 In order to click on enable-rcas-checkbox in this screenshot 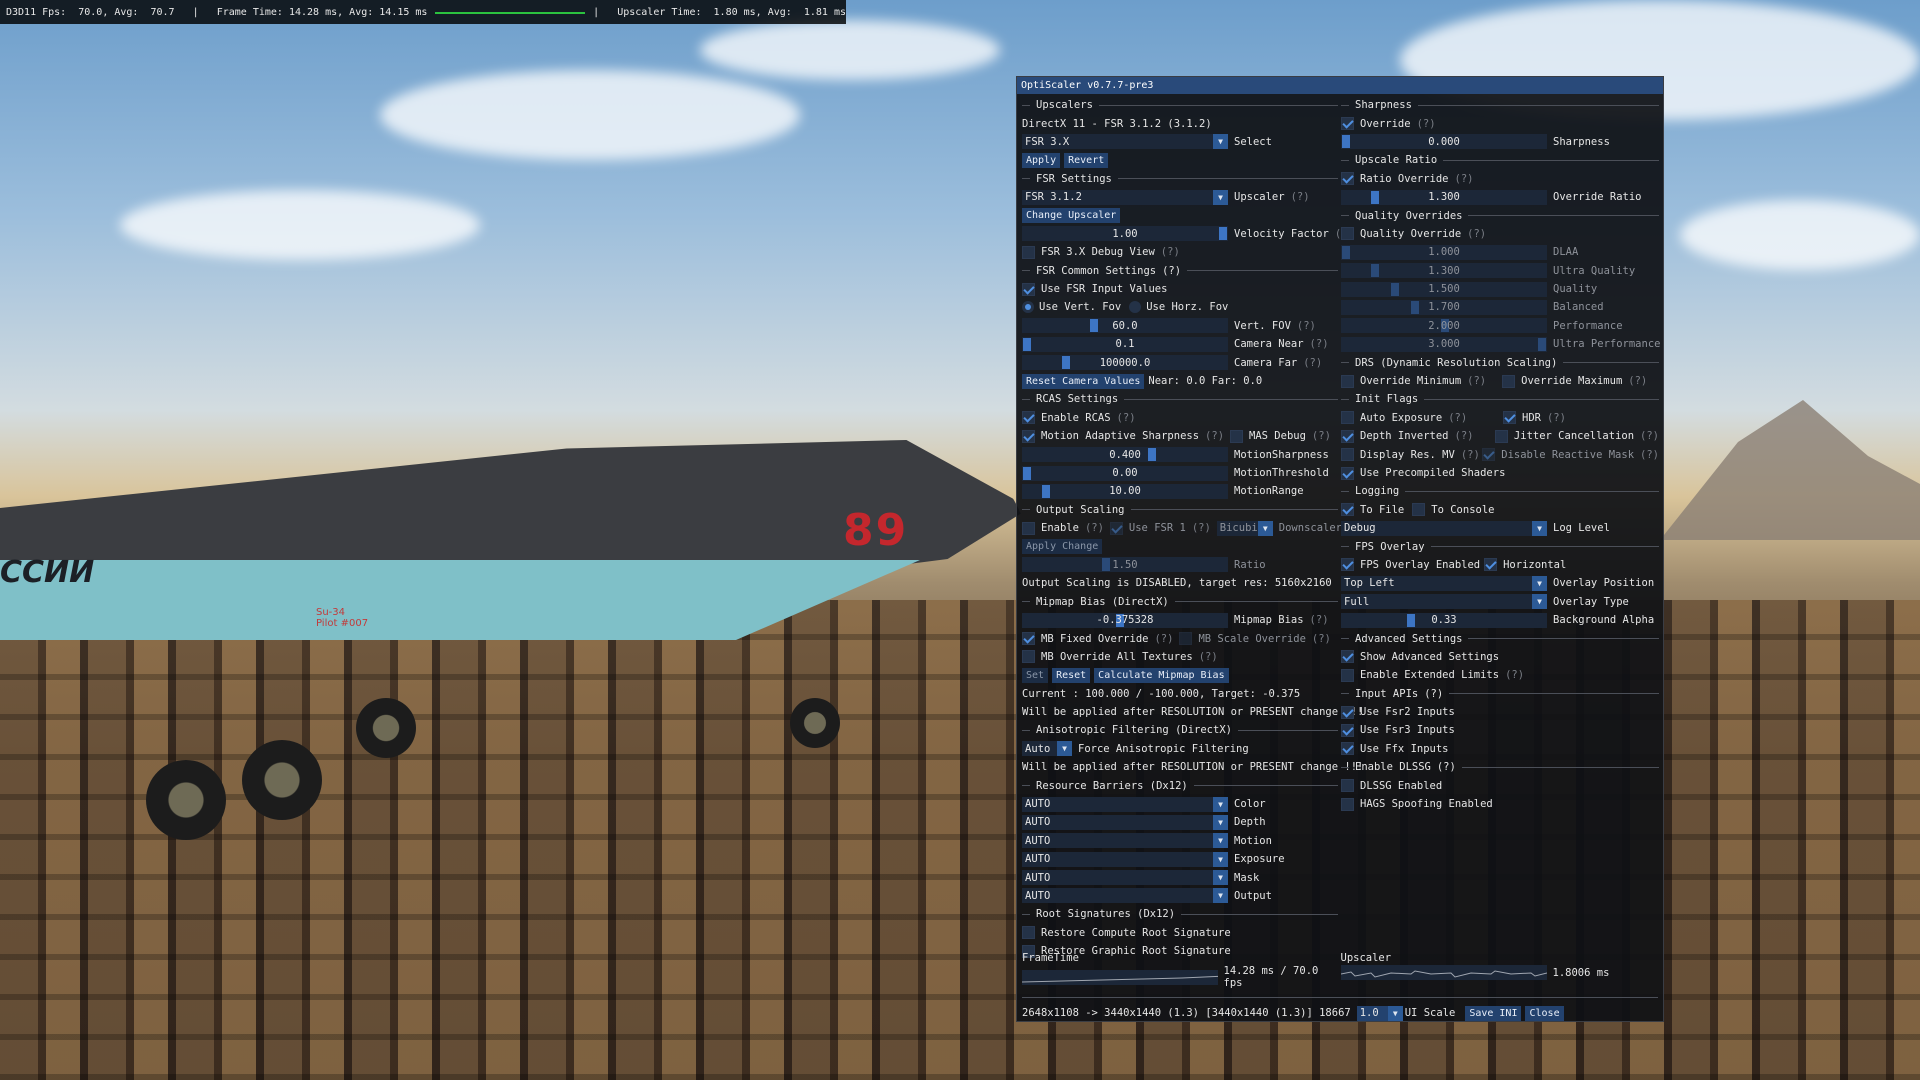, I will do `click(1028, 418)`.